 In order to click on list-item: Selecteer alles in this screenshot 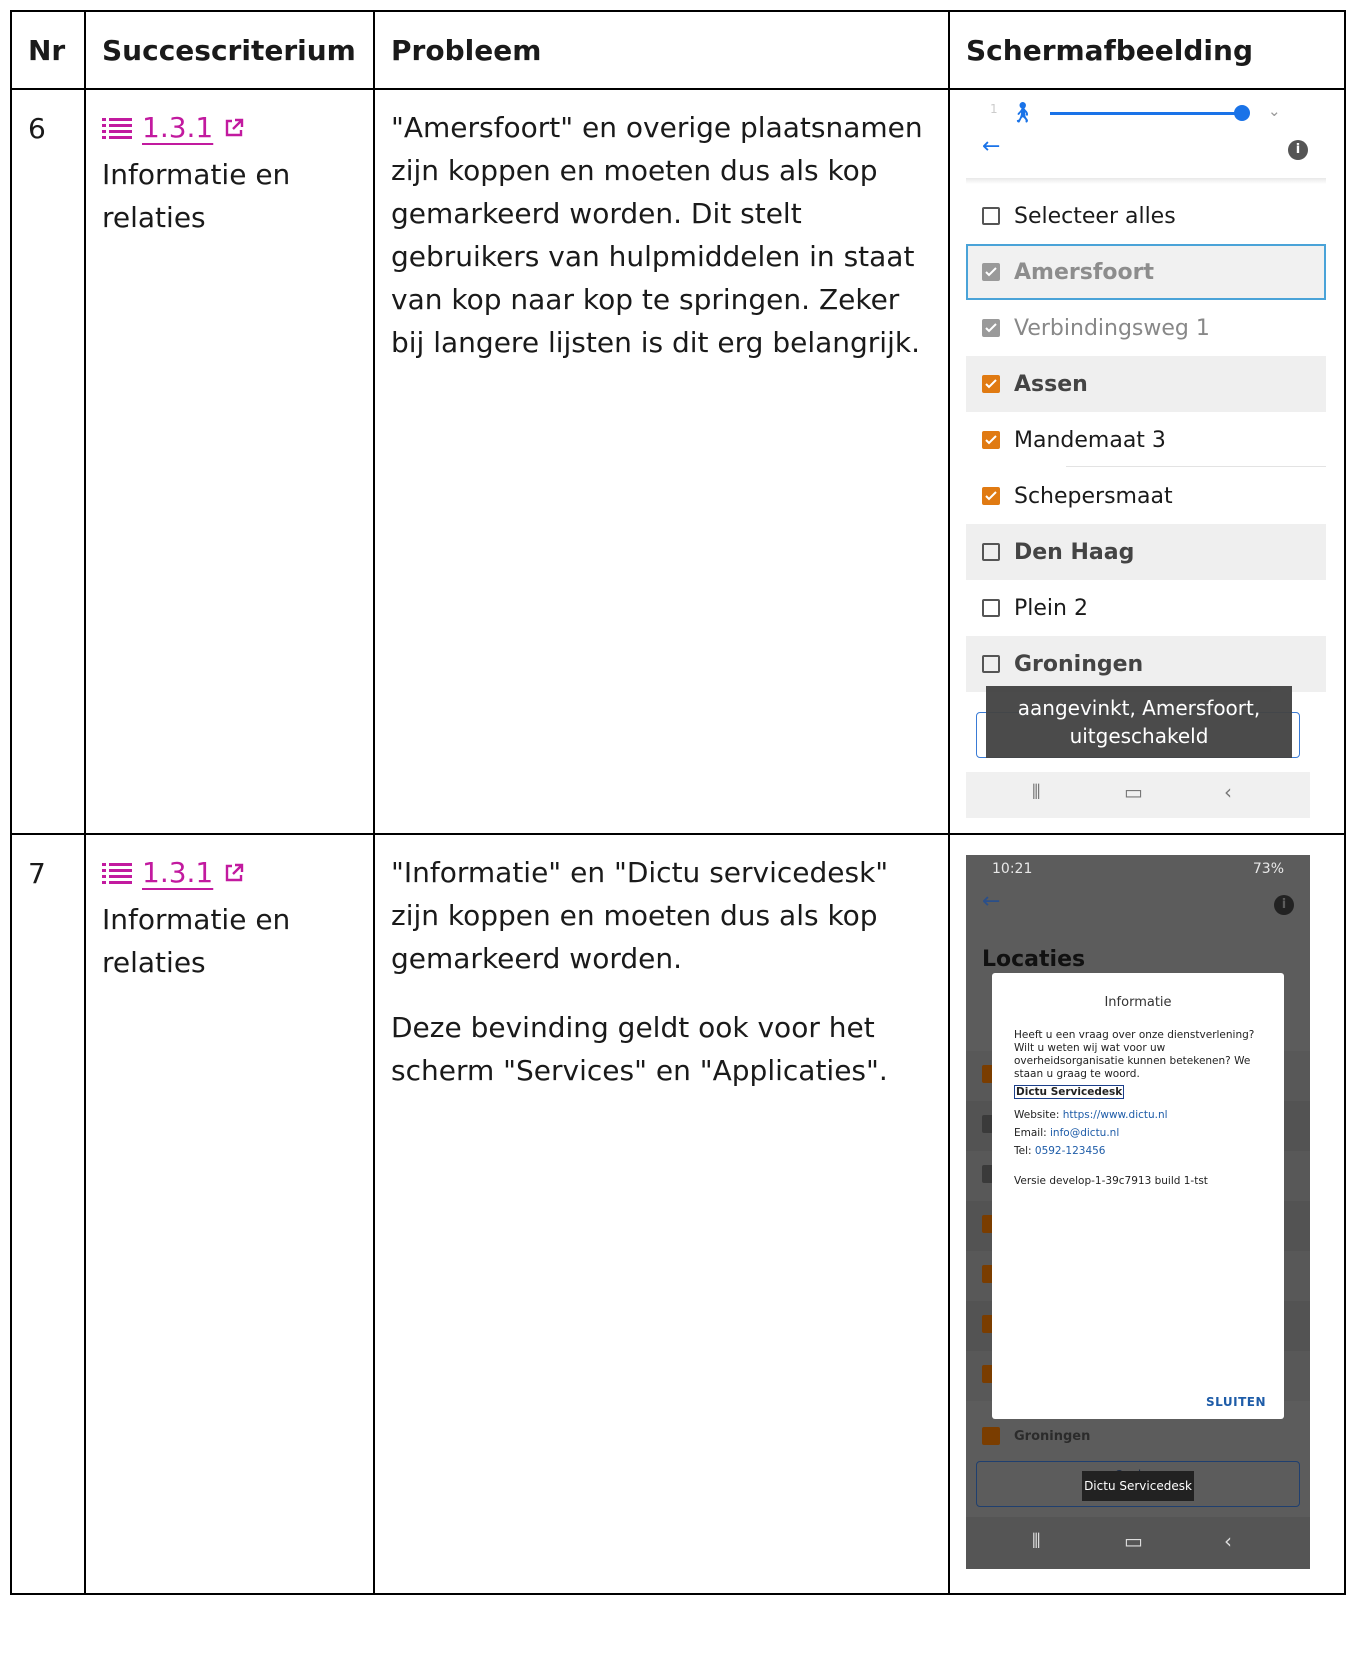, I will do `click(1146, 216)`.